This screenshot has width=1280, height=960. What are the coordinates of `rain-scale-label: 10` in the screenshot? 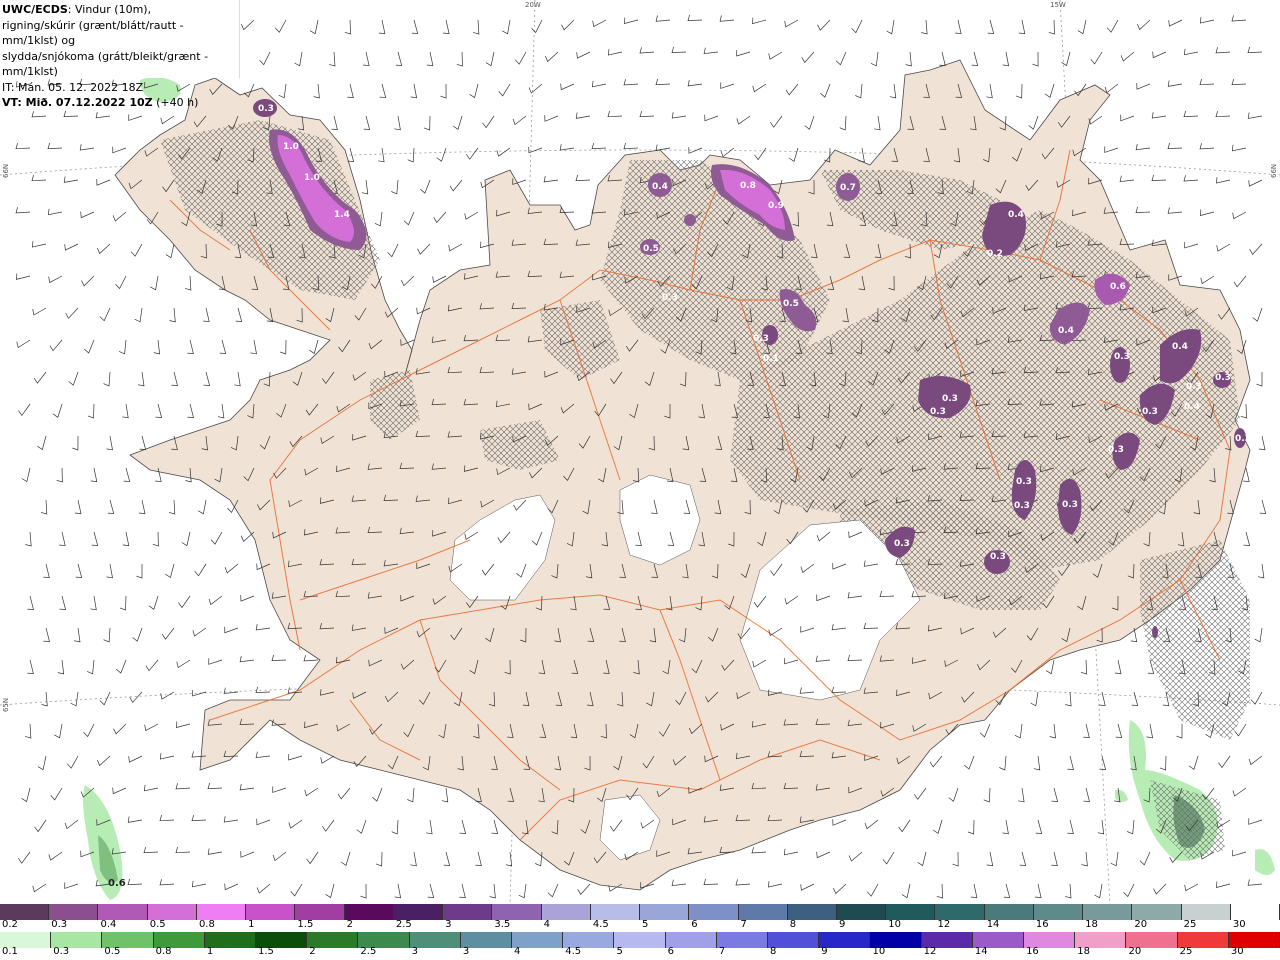 It's located at (879, 951).